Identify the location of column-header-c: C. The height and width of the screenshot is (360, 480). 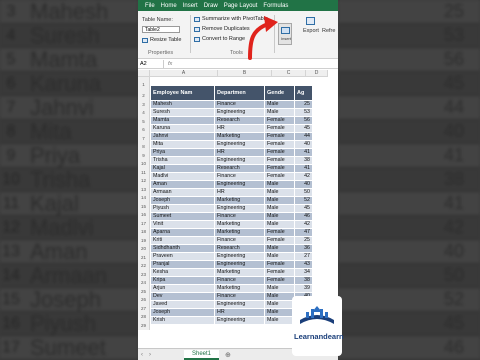
(289, 73).